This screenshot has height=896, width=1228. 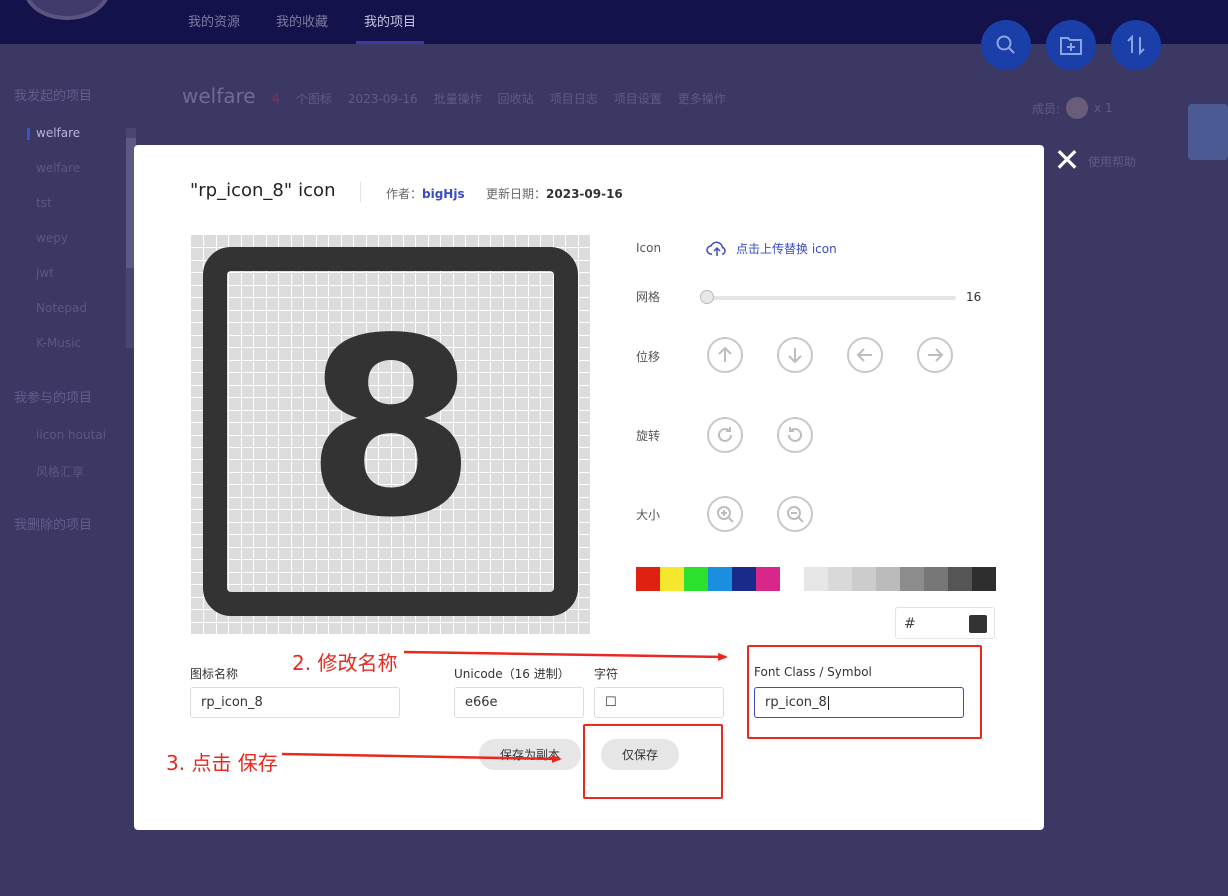 I want to click on rotate-label: 旋转, so click(x=648, y=436).